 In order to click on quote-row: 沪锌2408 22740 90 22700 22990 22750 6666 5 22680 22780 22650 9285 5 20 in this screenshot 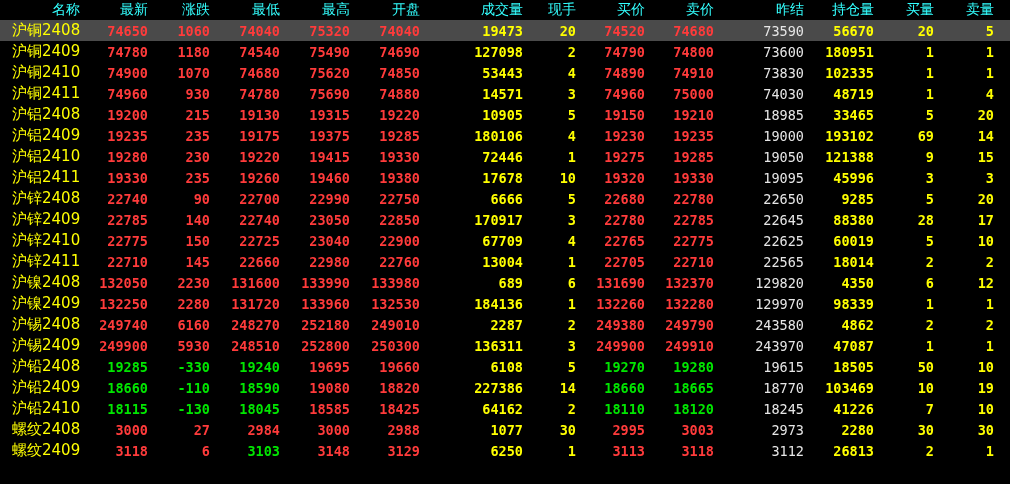, I will do `click(505, 198)`.